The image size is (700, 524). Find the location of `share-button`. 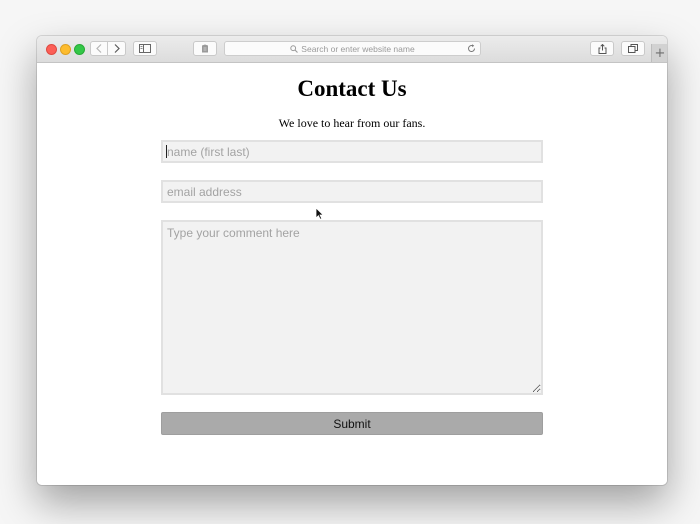

share-button is located at coordinates (602, 48).